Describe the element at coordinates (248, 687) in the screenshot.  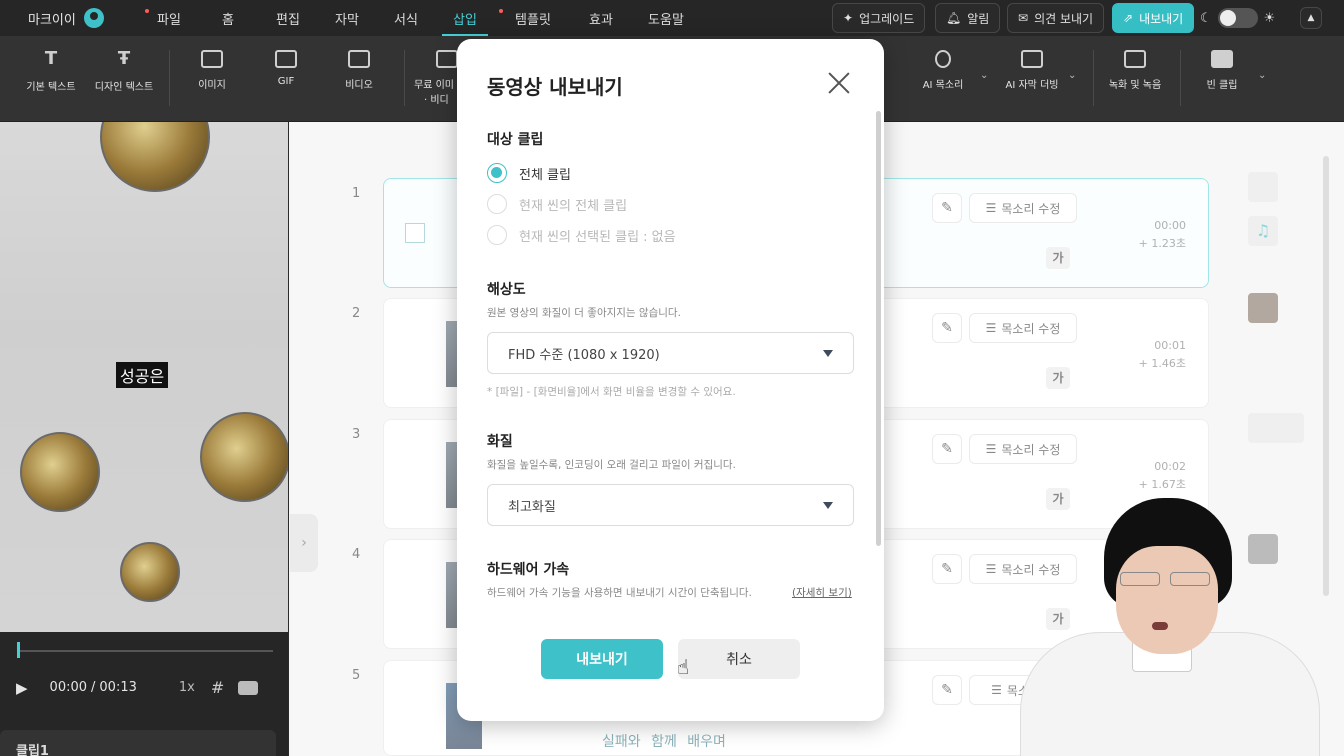
I see `subtitle-toggle-icon` at that location.